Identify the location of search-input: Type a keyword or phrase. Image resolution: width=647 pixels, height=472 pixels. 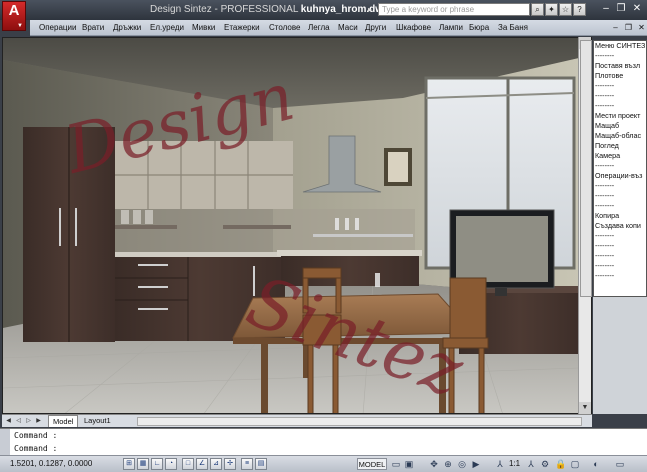
(454, 9).